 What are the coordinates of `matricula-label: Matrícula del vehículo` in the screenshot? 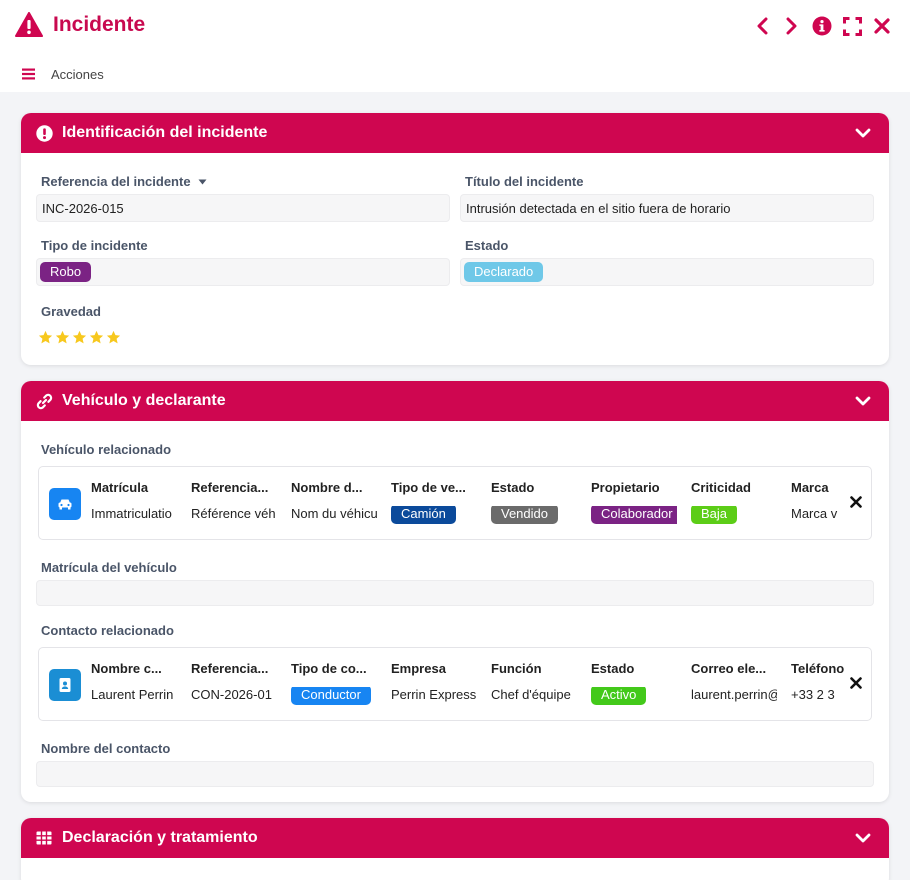 It's located at (109, 567).